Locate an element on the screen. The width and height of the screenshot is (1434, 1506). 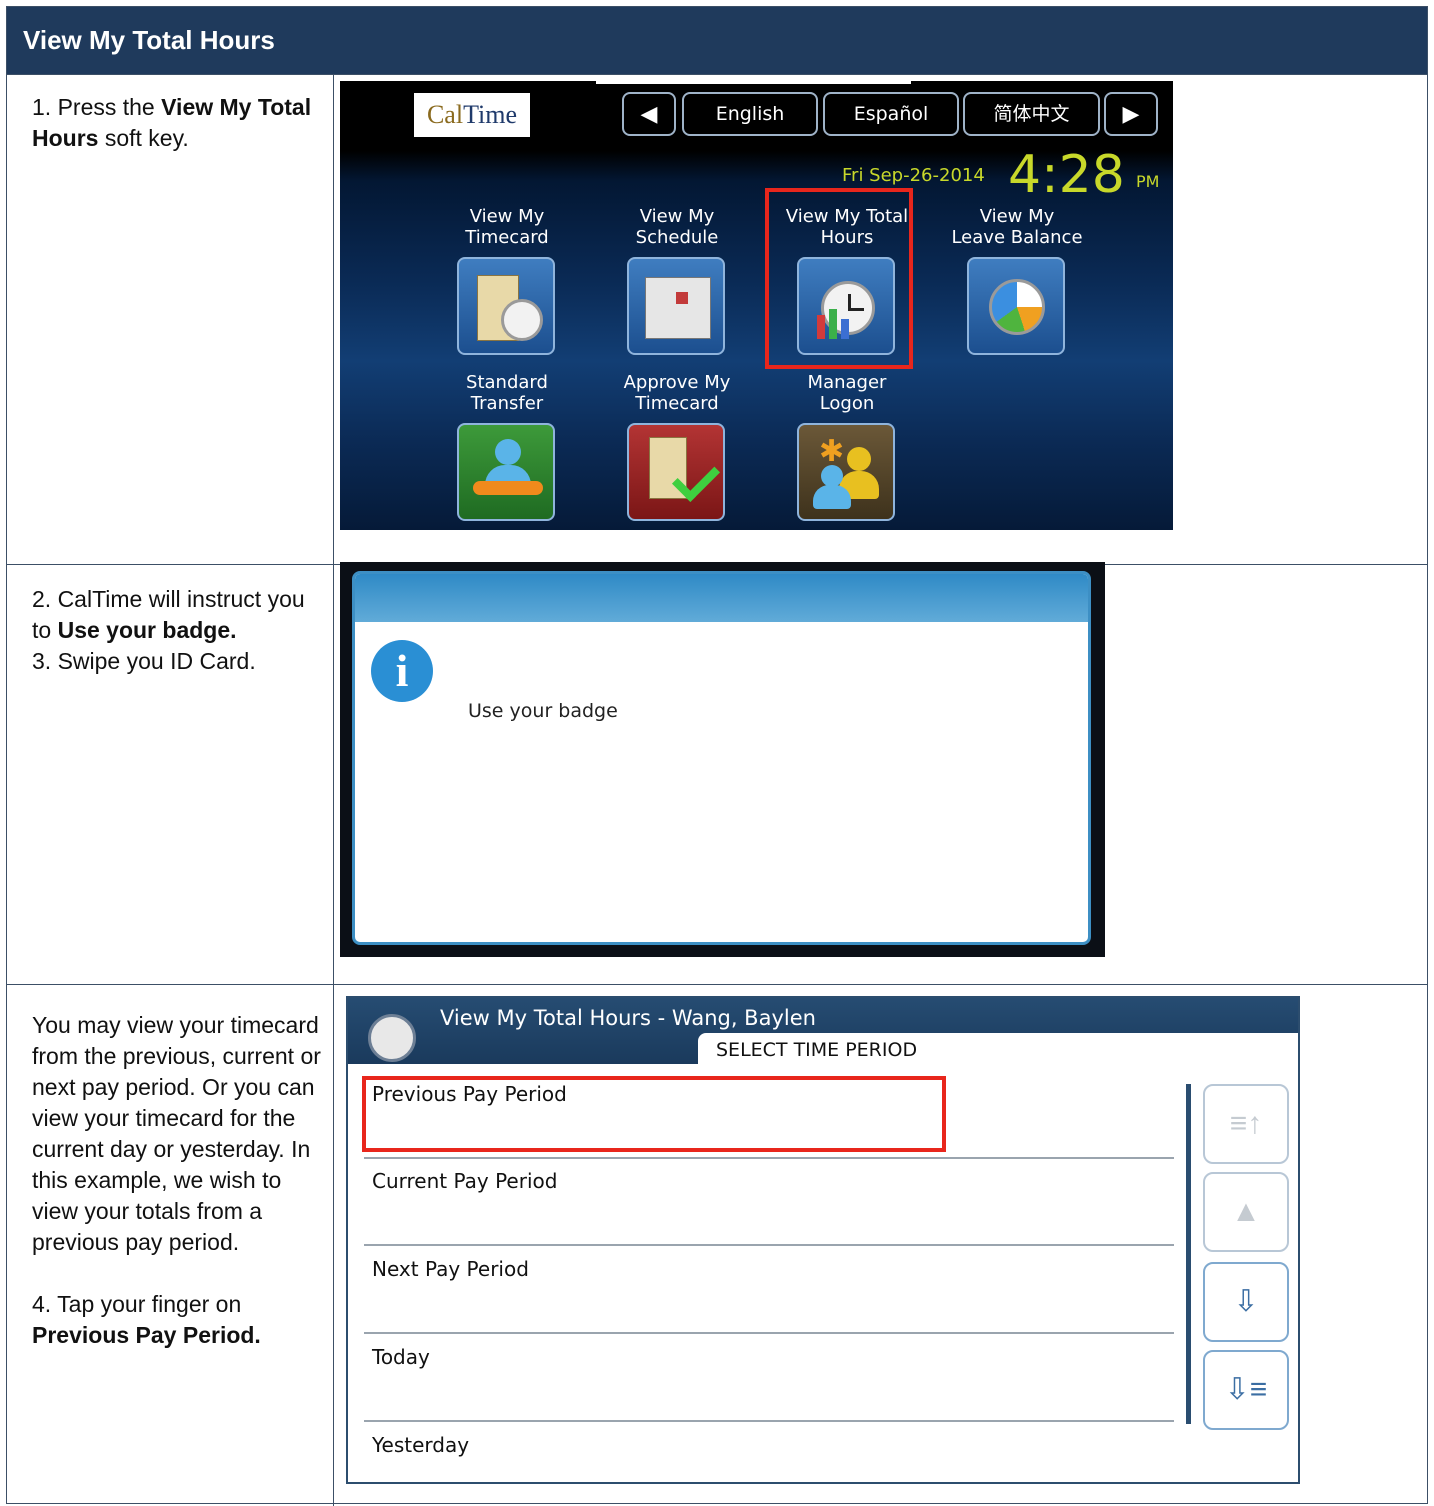
up-arrow-icon: ▲ is located at coordinates (1246, 1211).